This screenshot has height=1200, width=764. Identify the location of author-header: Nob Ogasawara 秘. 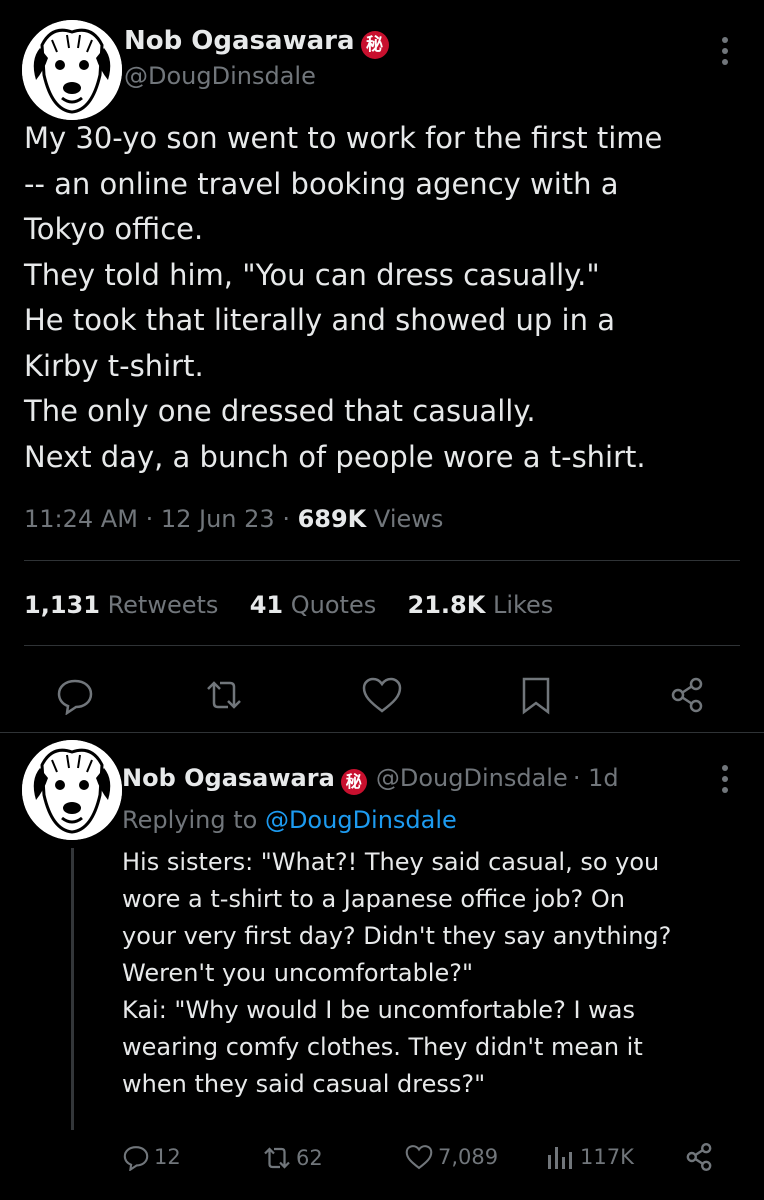
(256, 42).